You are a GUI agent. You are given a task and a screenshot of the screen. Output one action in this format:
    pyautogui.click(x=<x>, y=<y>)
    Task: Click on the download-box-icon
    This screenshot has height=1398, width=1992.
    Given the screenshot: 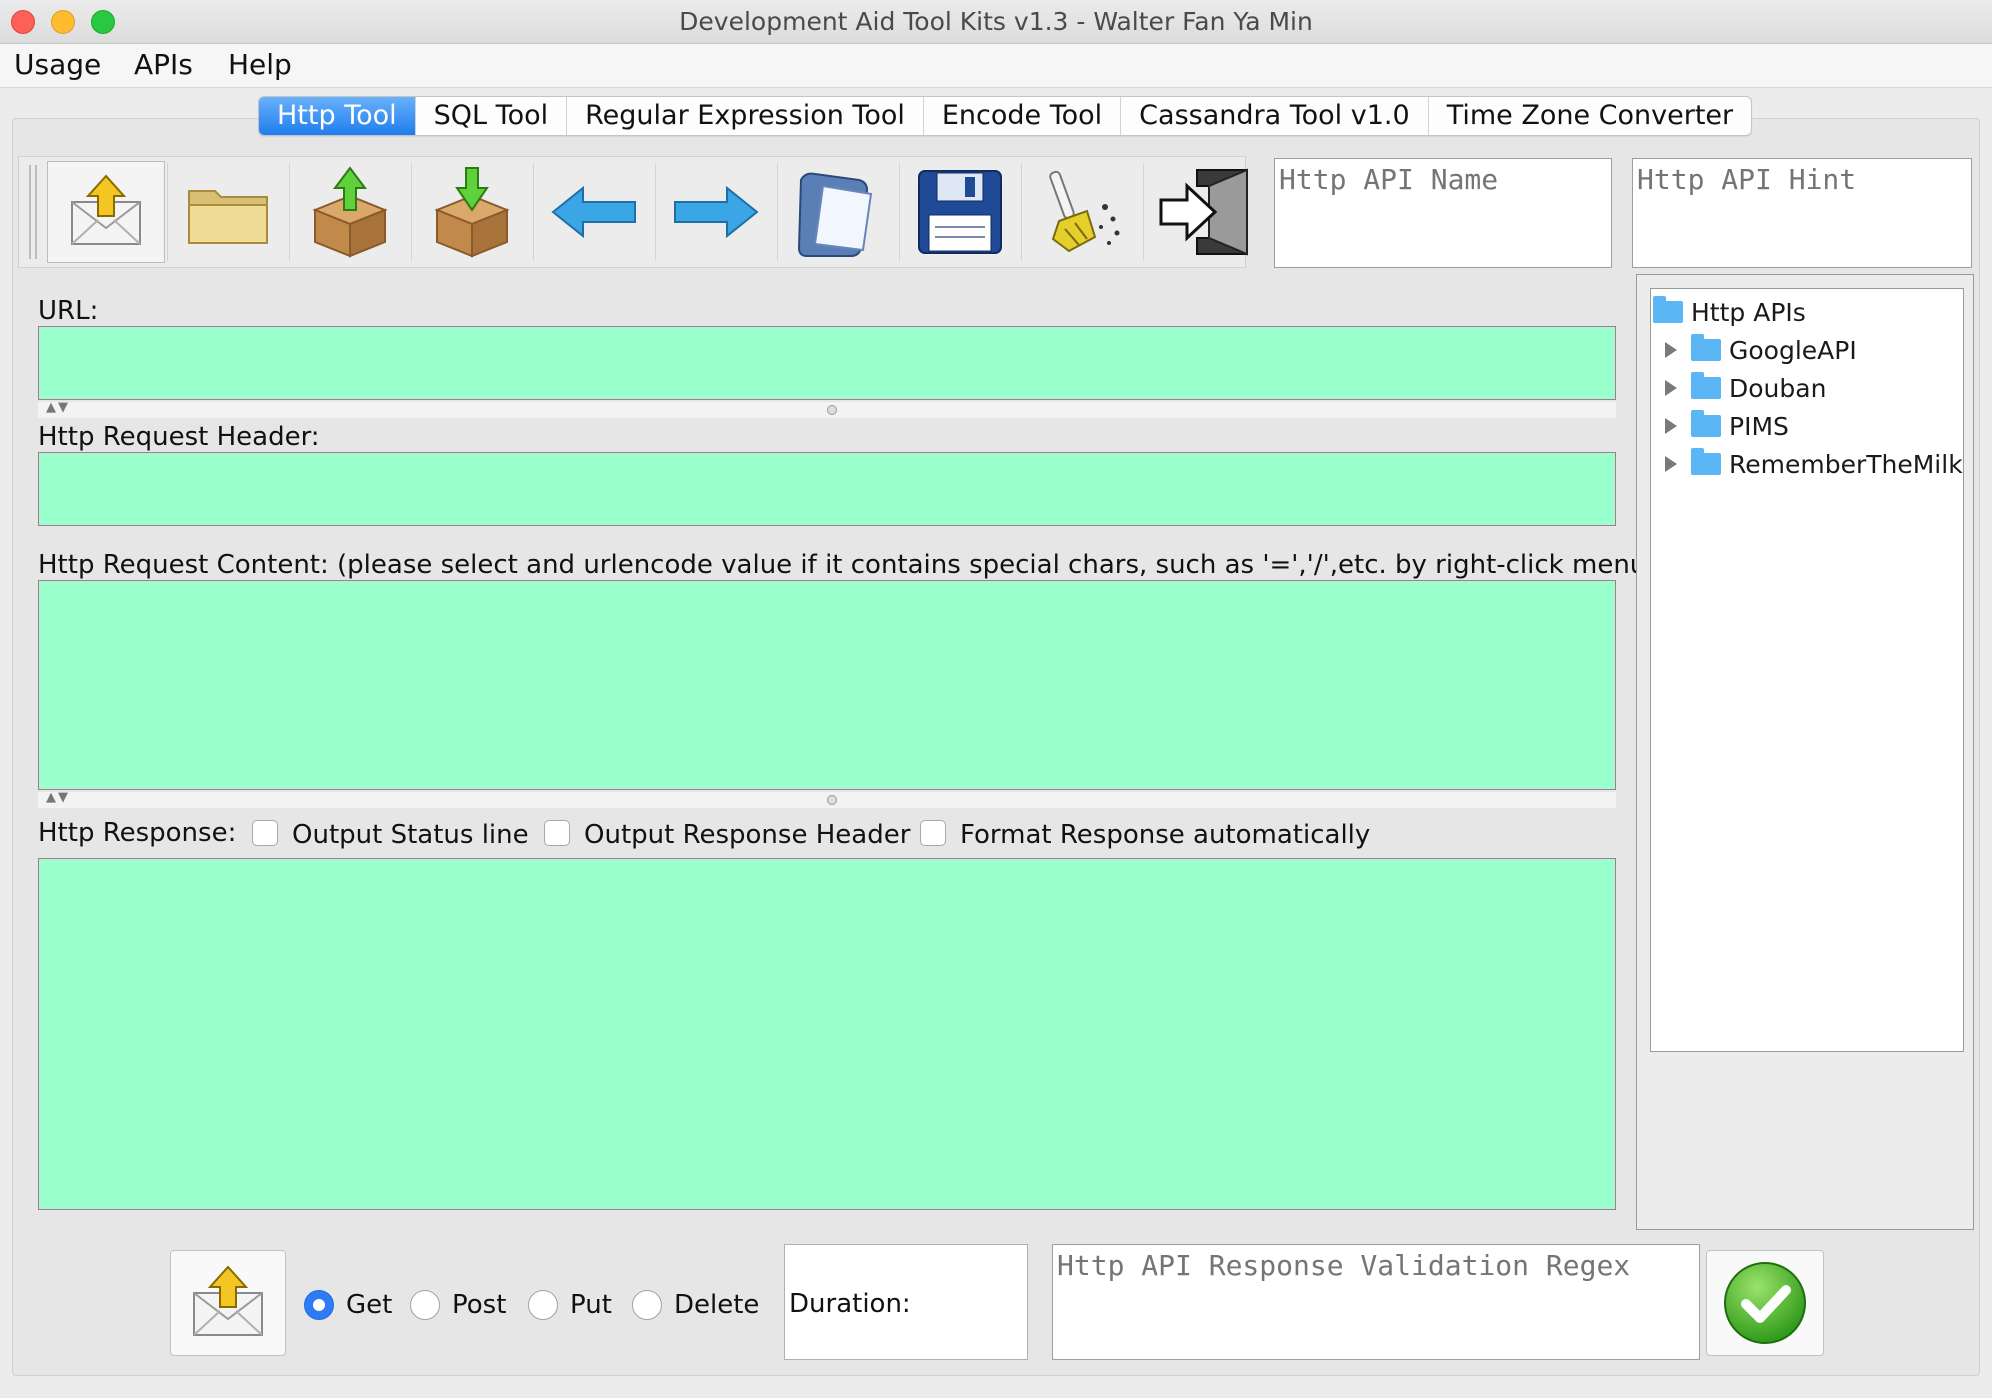 What is the action you would take?
    pyautogui.click(x=472, y=212)
    